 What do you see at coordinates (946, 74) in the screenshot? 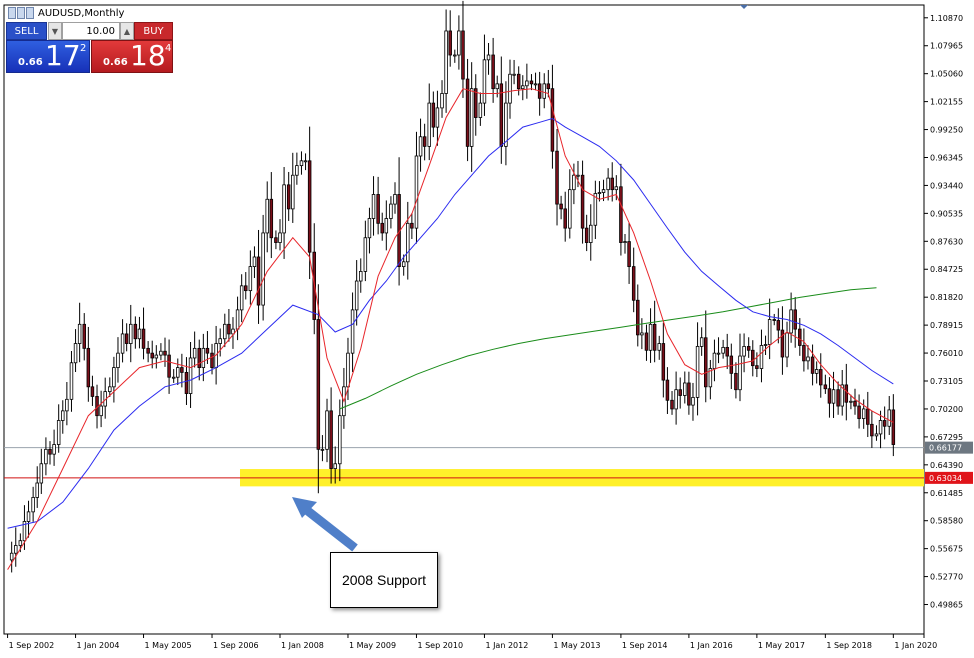
I see `y-tick-label: 1.05060` at bounding box center [946, 74].